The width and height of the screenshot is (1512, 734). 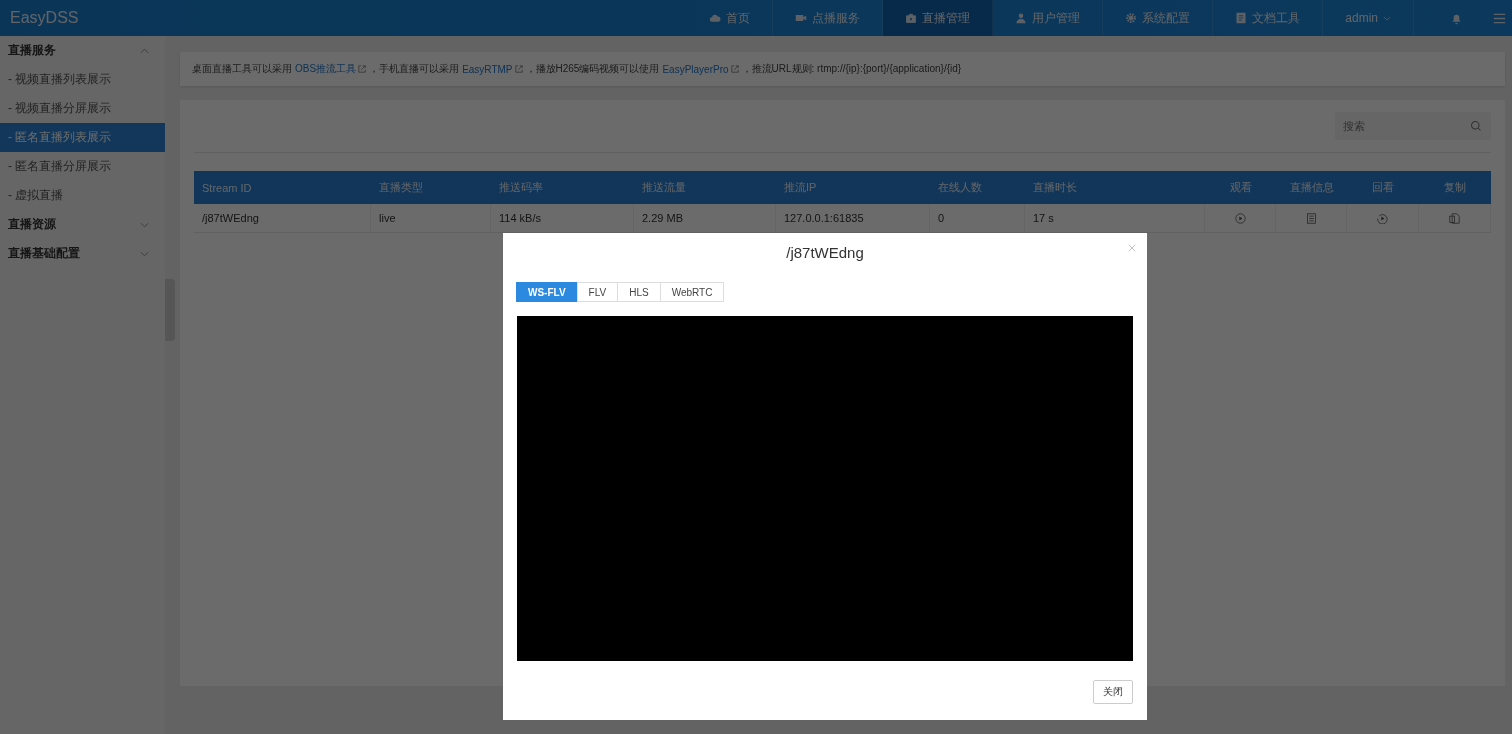 I want to click on briefcase-icon, so click(x=911, y=18).